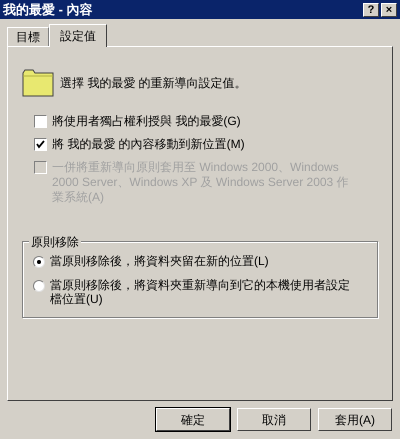  Describe the element at coordinates (55, 242) in the screenshot. I see `group-title: 原則移除` at that location.